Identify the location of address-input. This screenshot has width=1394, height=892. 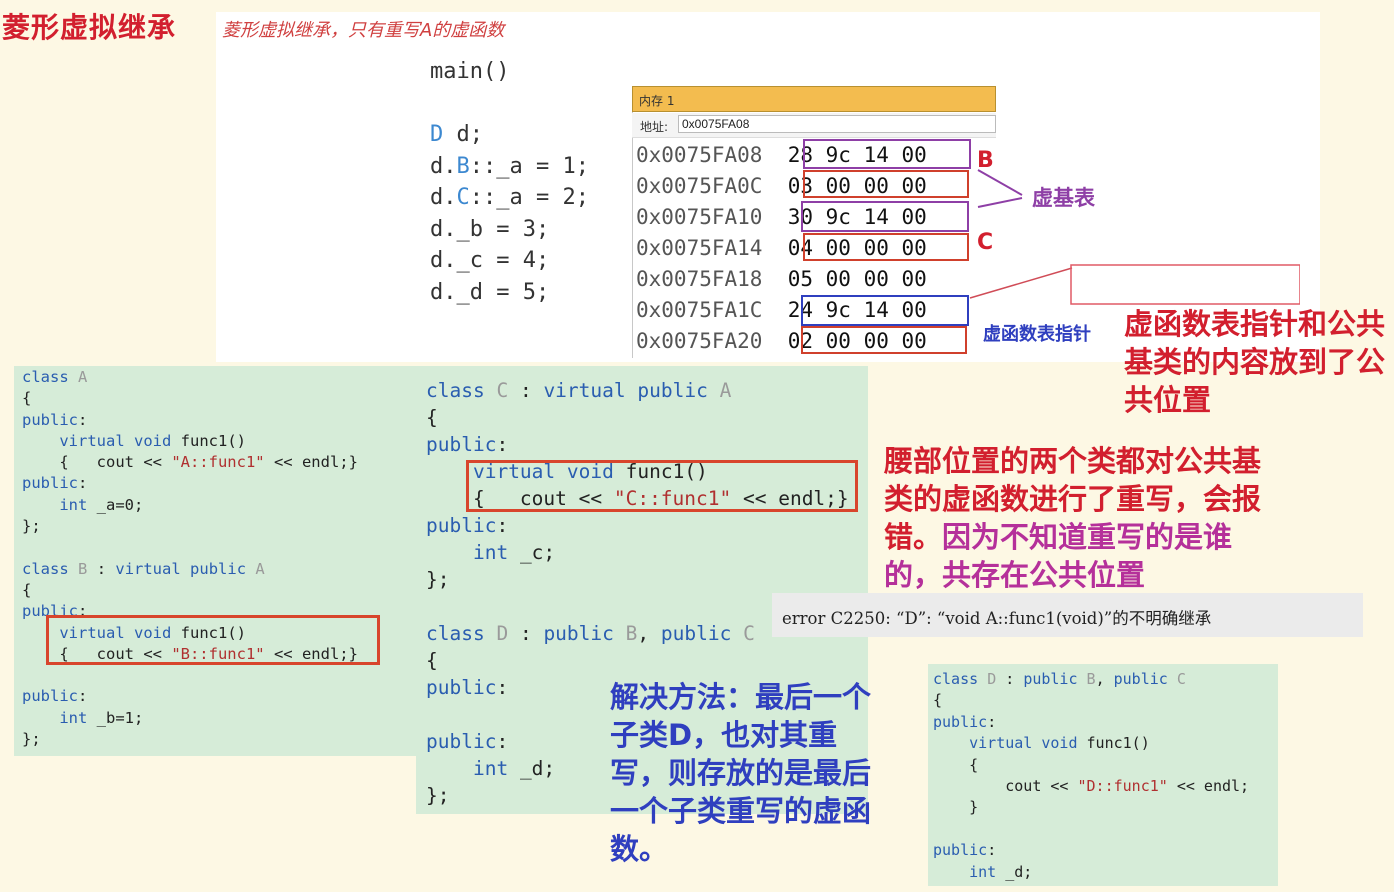
(837, 124).